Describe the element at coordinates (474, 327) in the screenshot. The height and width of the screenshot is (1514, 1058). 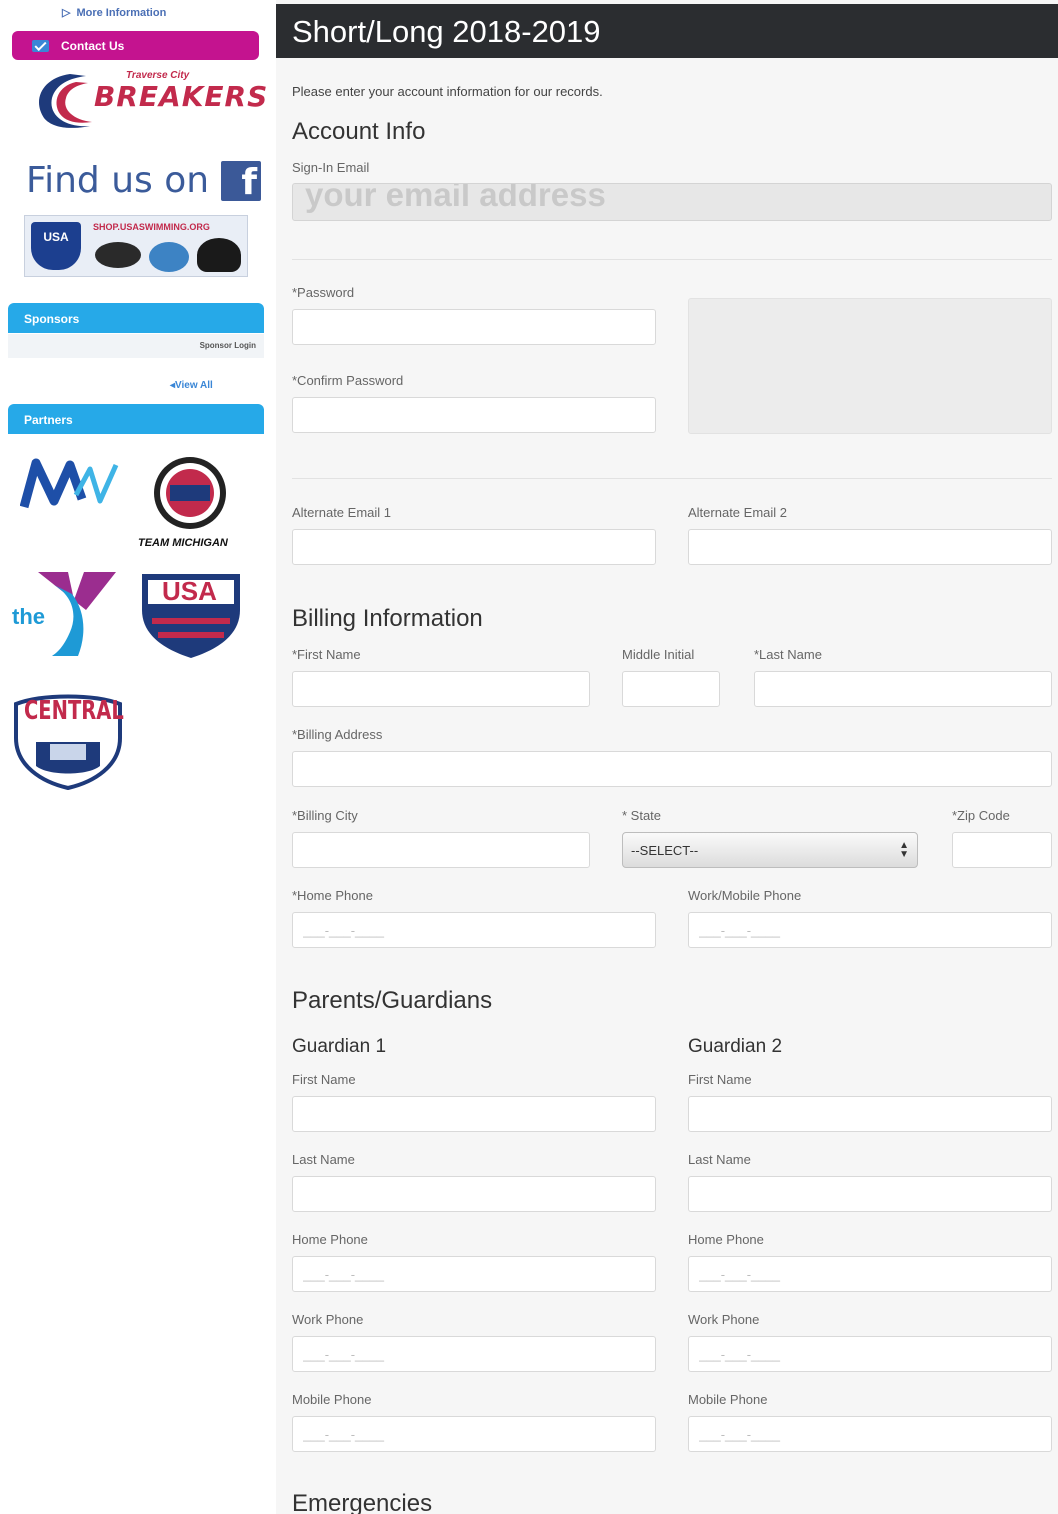
I see `password-input` at that location.